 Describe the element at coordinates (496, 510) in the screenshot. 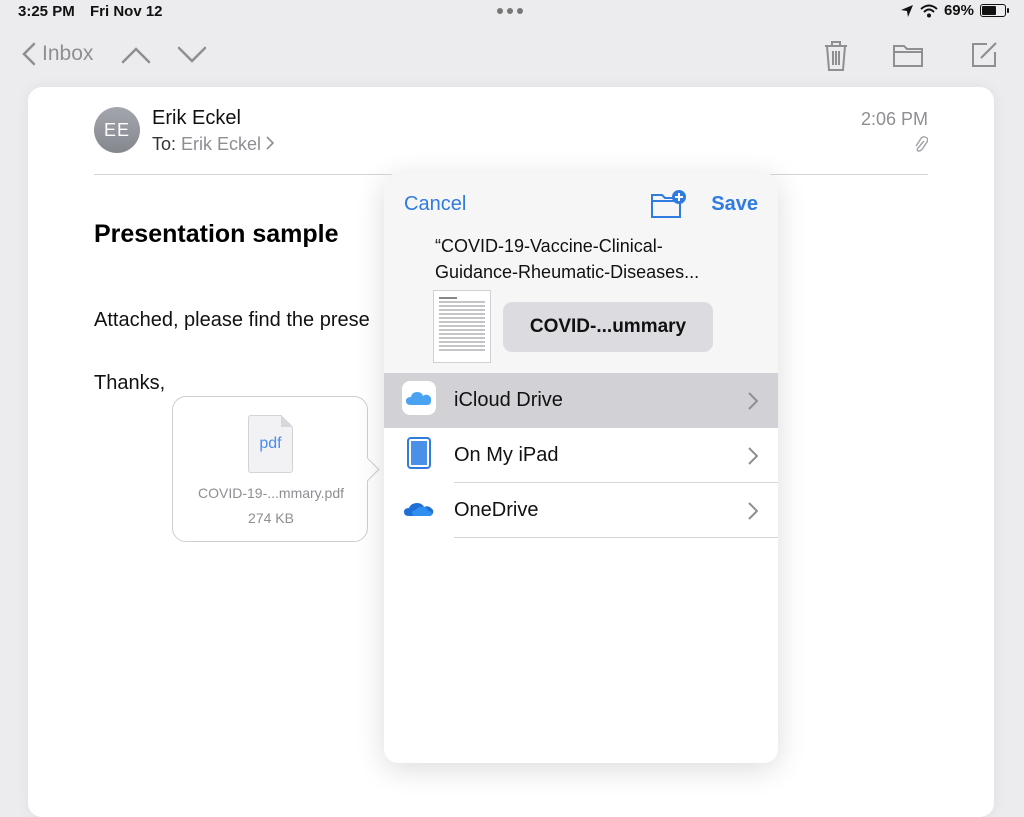

I see `location-label: OneDrive` at that location.